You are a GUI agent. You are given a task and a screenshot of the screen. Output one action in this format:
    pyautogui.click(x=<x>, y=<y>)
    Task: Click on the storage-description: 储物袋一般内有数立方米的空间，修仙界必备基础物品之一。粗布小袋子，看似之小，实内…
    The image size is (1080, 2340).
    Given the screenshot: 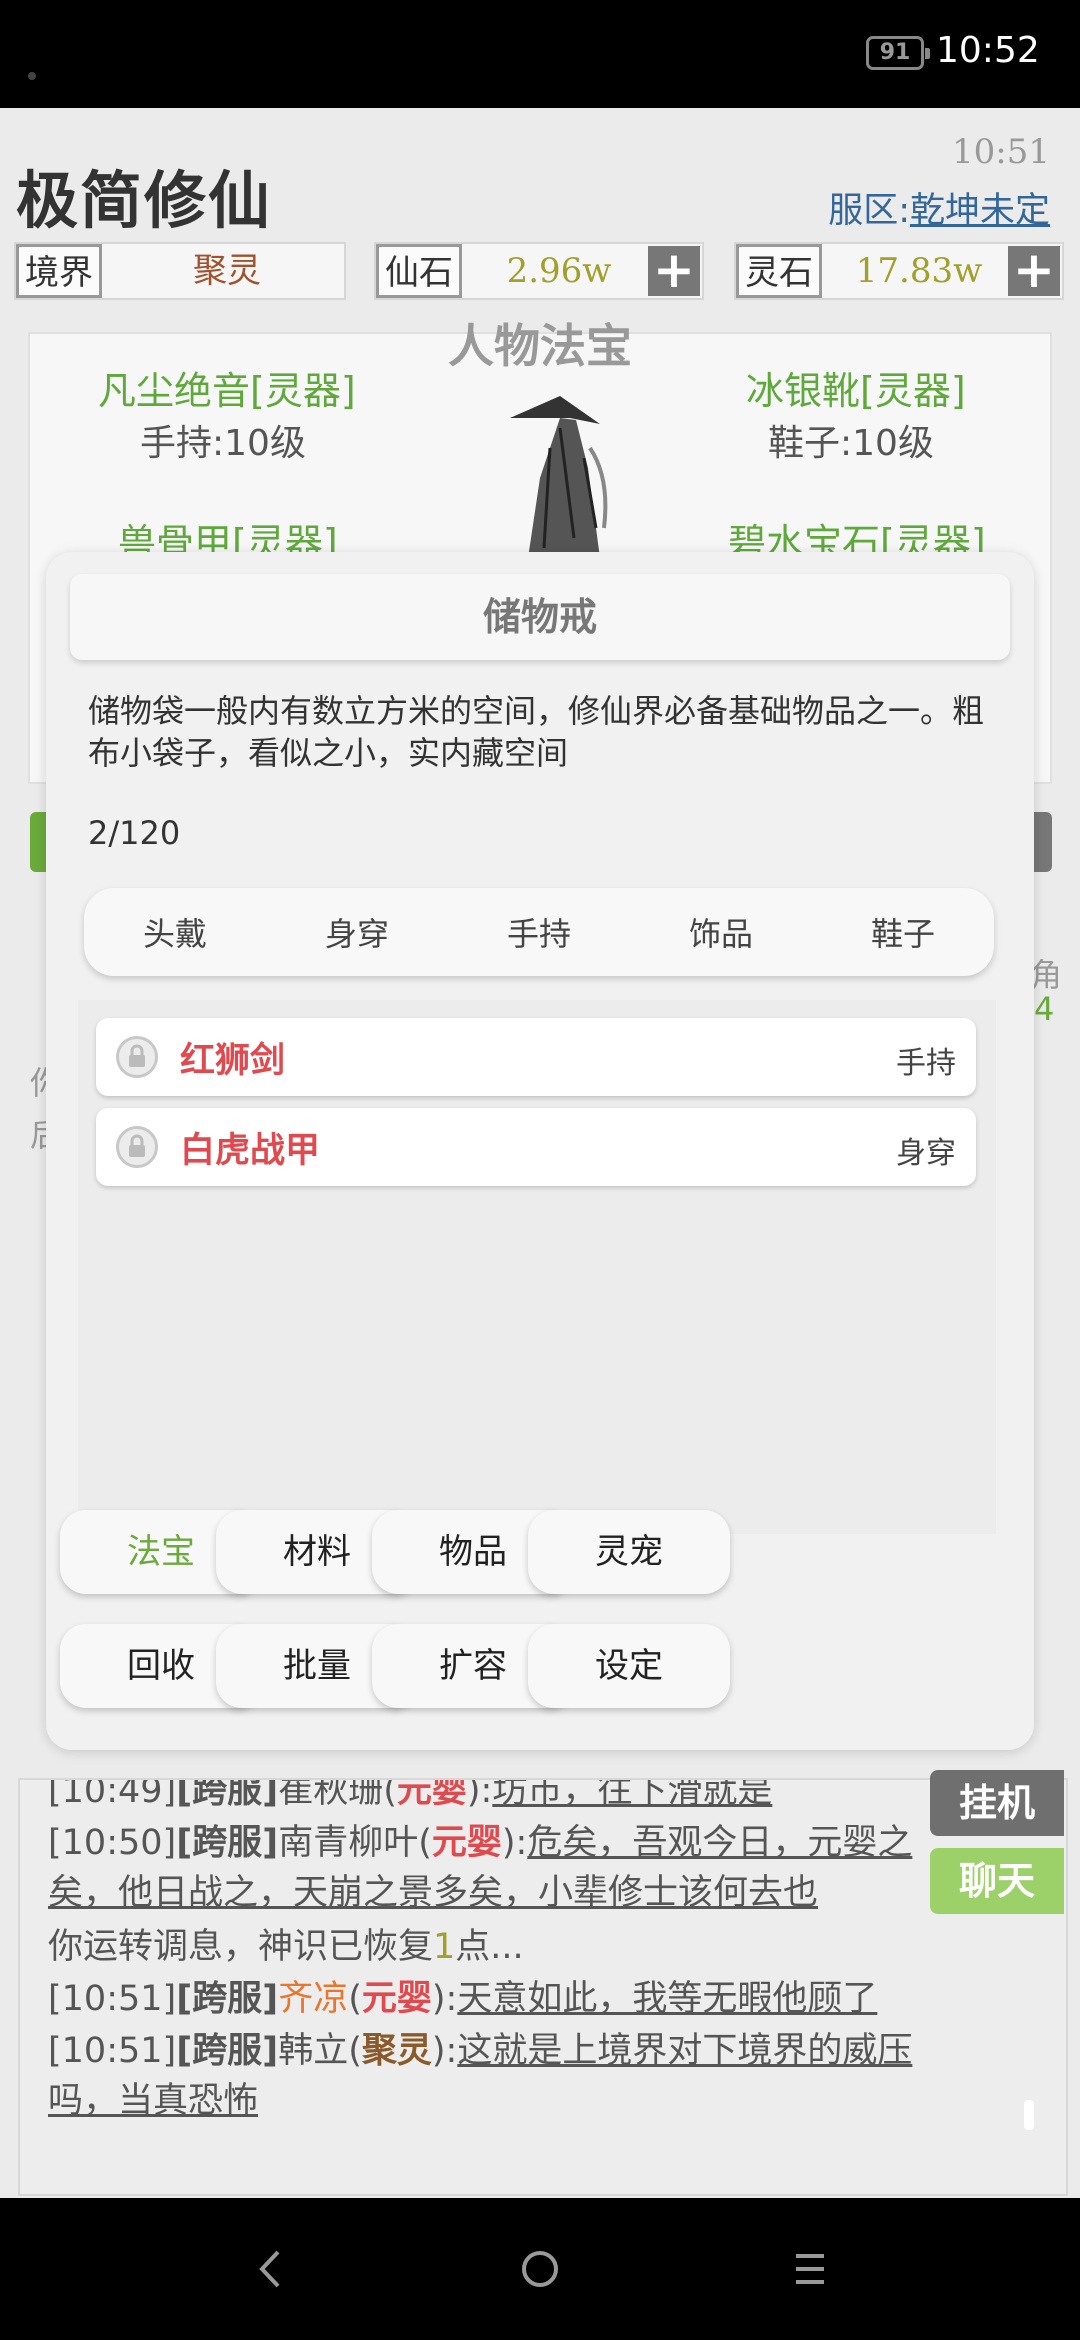 What is the action you would take?
    pyautogui.click(x=536, y=732)
    